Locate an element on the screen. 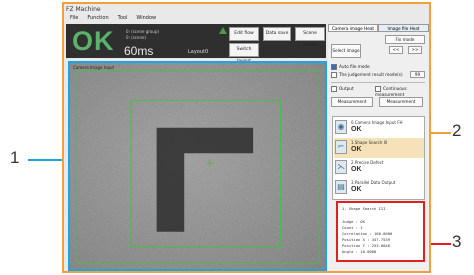 Image resolution: width=474 pixels, height=275 pixels. detail-result-pane: 1. Shape Search III Judge : OK Count is located at coordinates (380, 231).